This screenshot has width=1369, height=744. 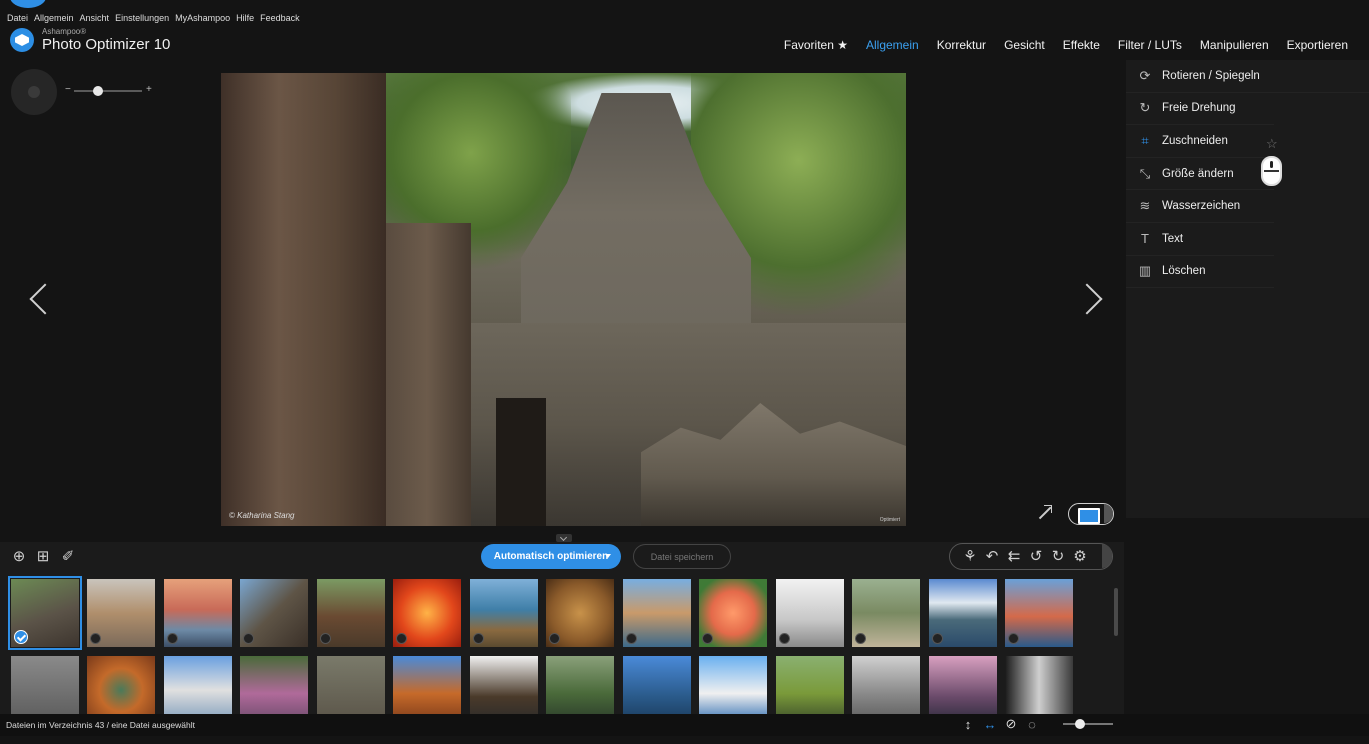 What do you see at coordinates (1200, 206) in the screenshot?
I see `sidepanel-item-watermark: ≋ Wasserzeichen` at bounding box center [1200, 206].